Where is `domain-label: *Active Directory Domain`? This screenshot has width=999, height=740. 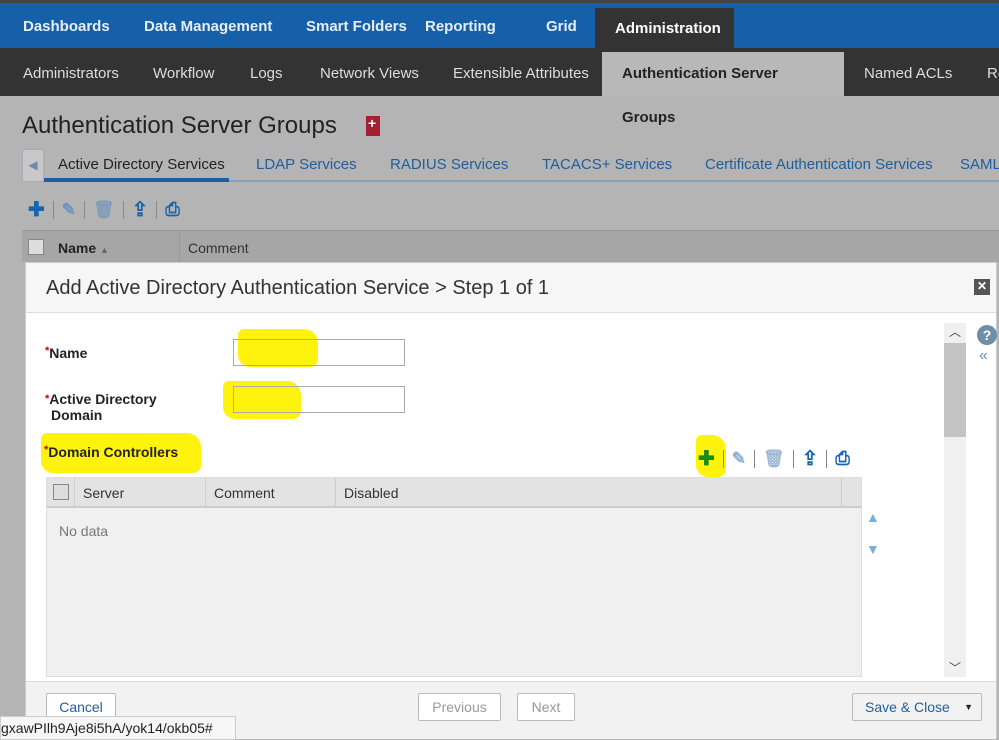
domain-label: *Active Directory Domain is located at coordinates (101, 407).